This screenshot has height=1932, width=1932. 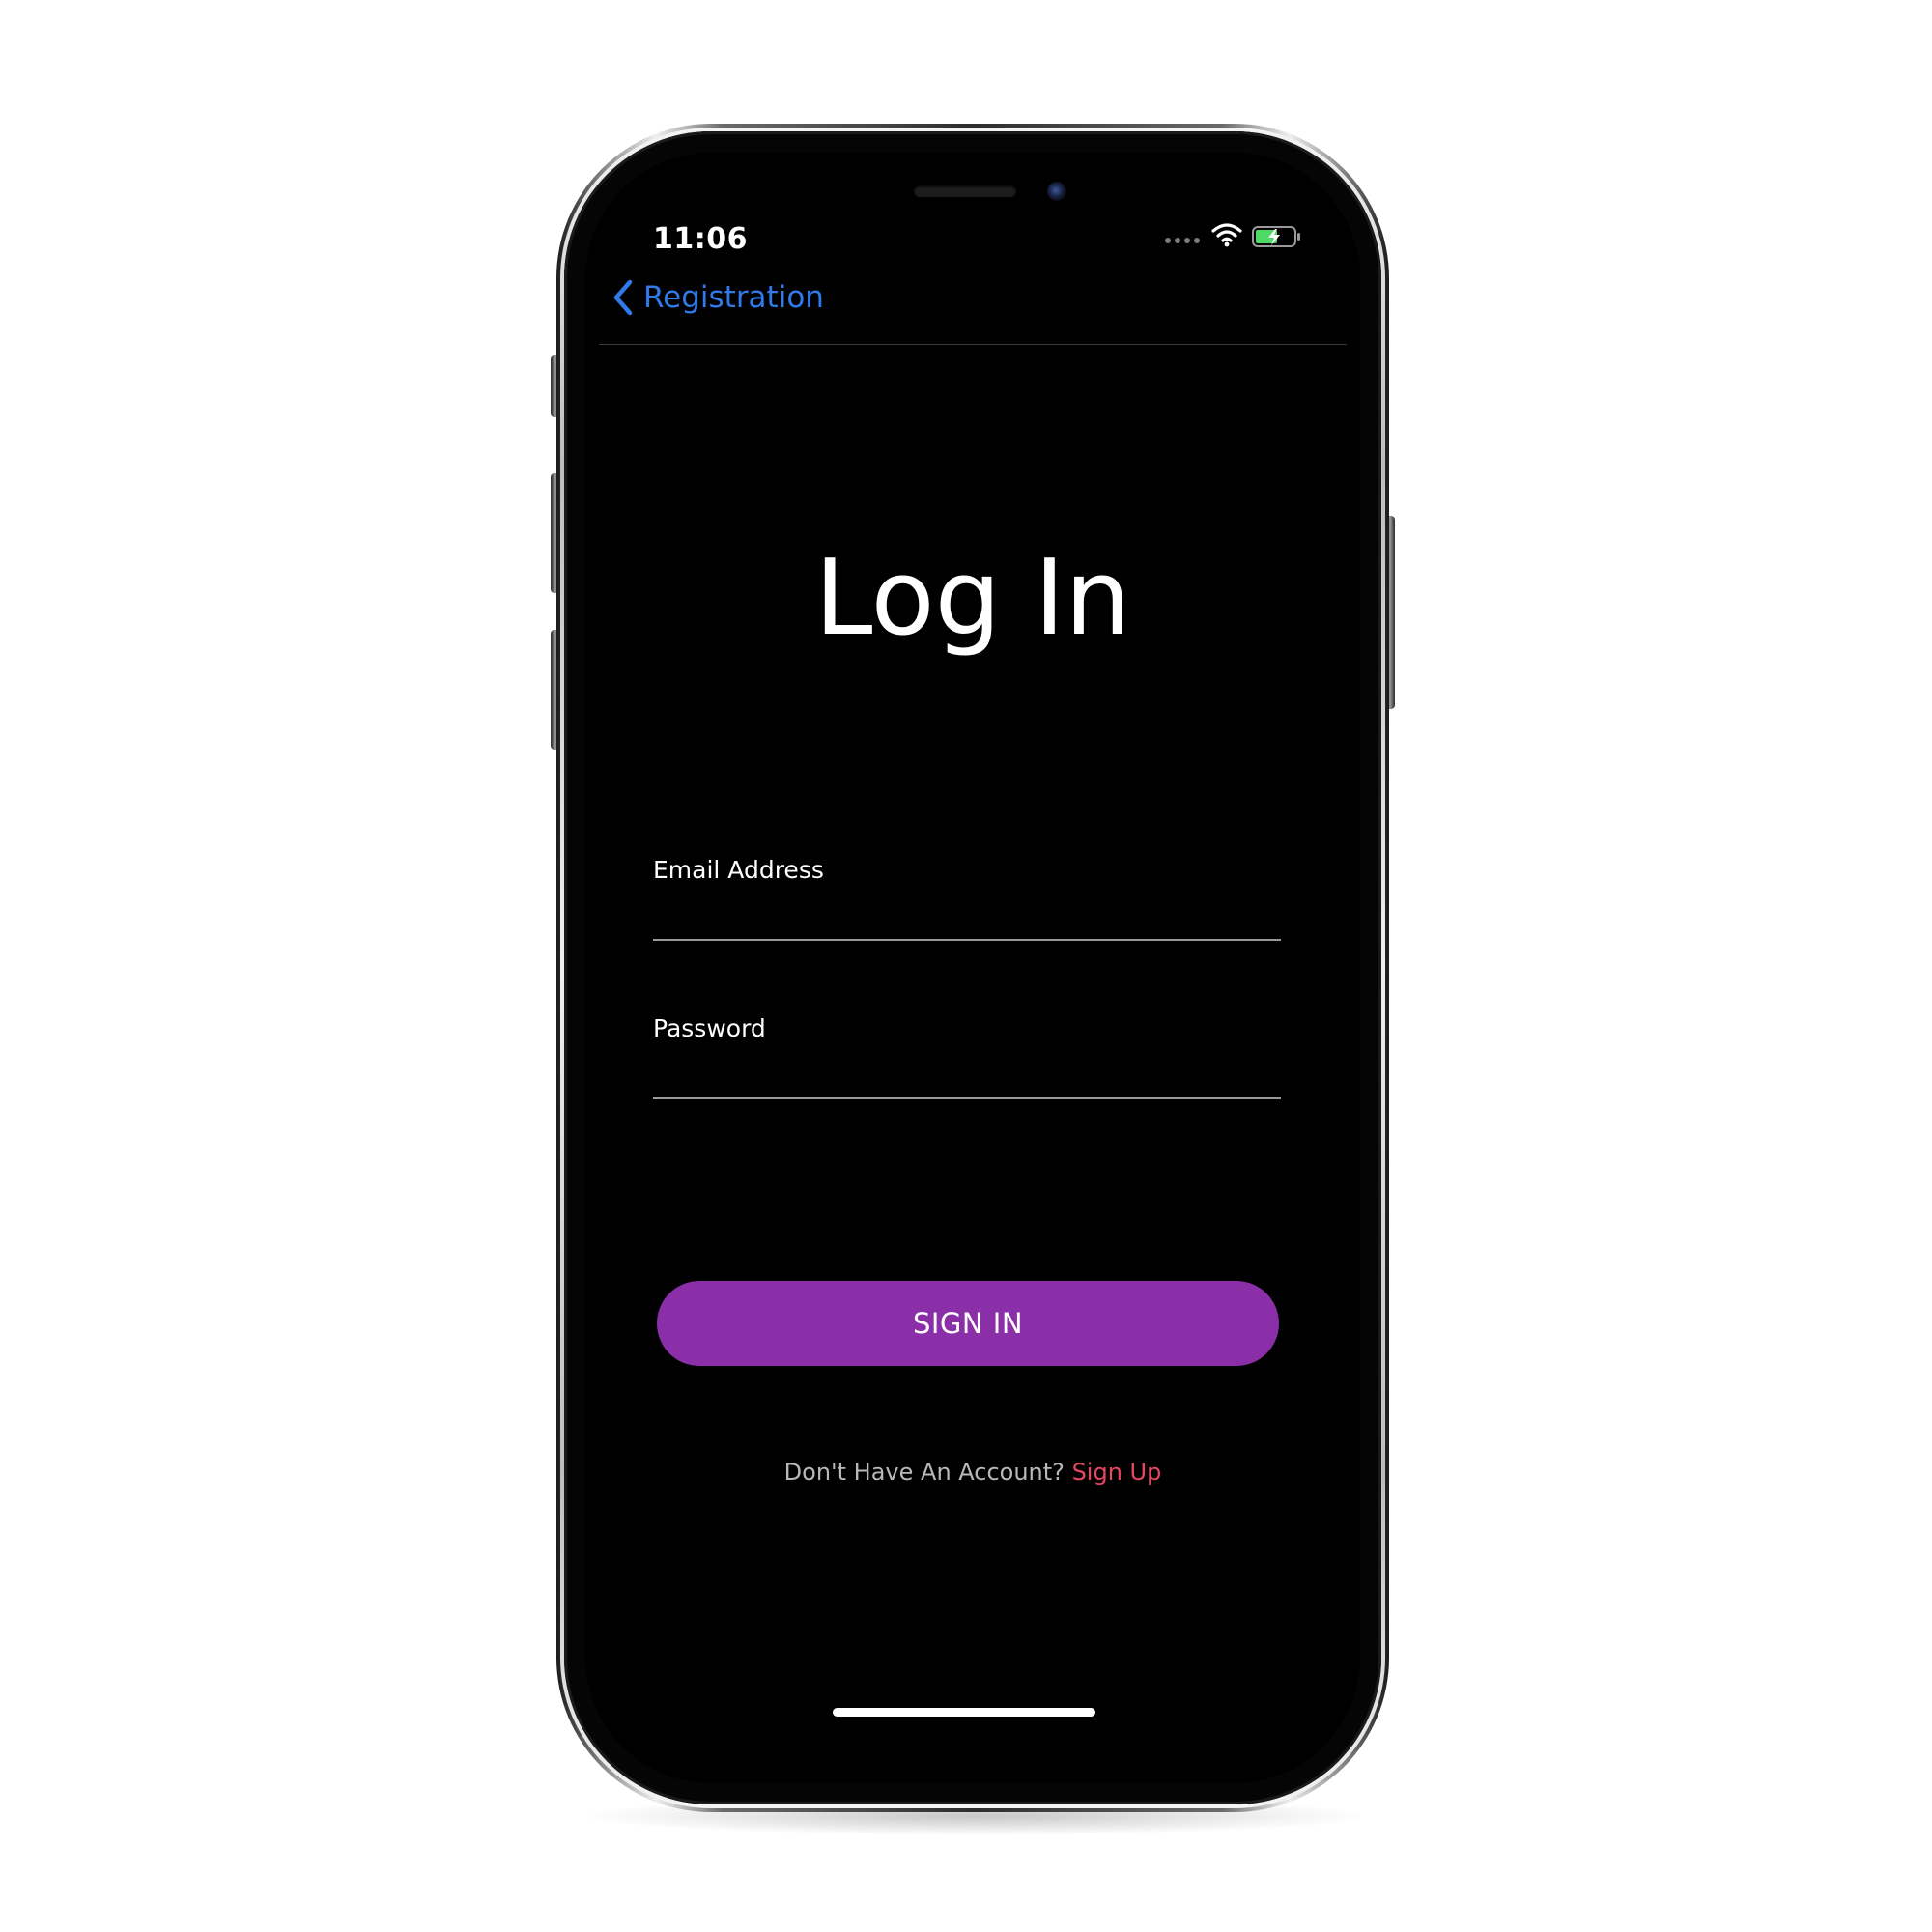 I want to click on back-button: Registration, so click(x=718, y=297).